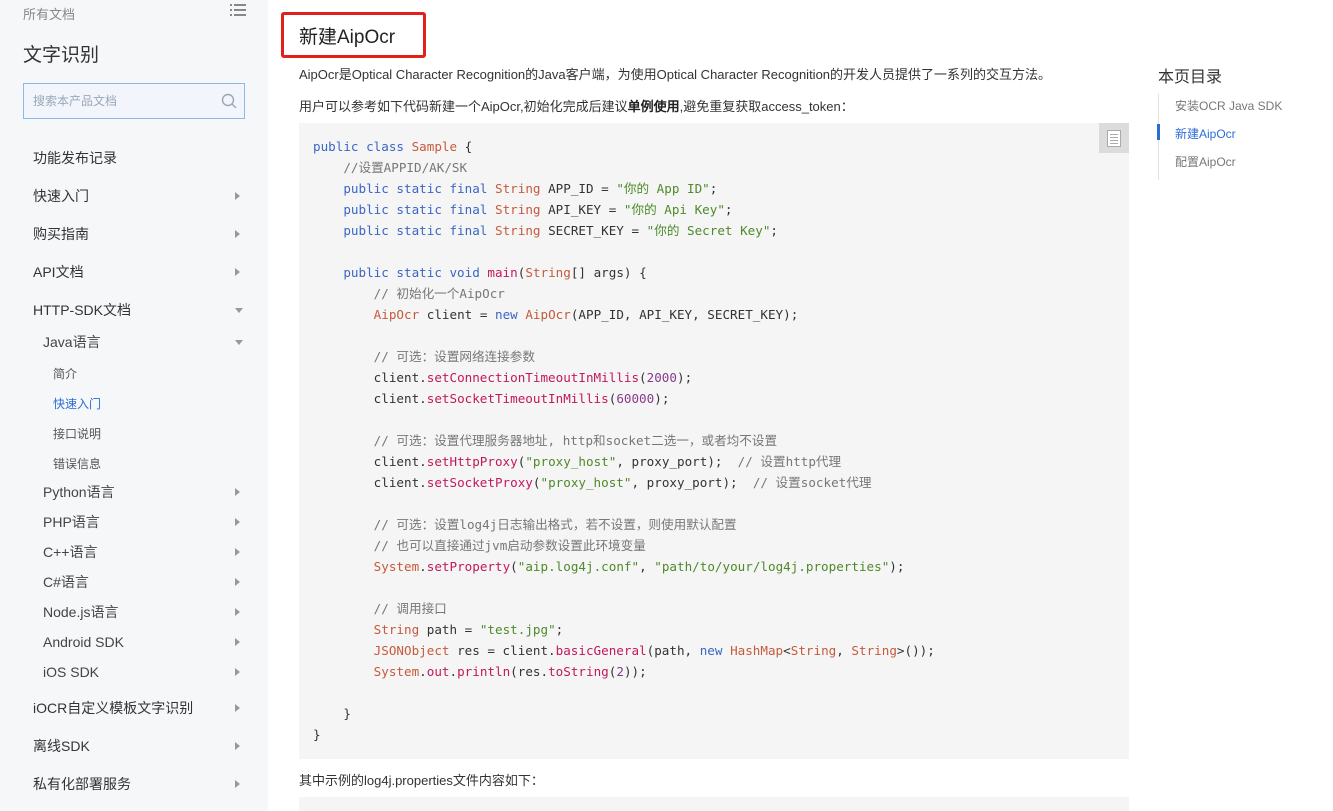 This screenshot has height=811, width=1333. I want to click on sidebar-item: 错误信息, so click(134, 463).